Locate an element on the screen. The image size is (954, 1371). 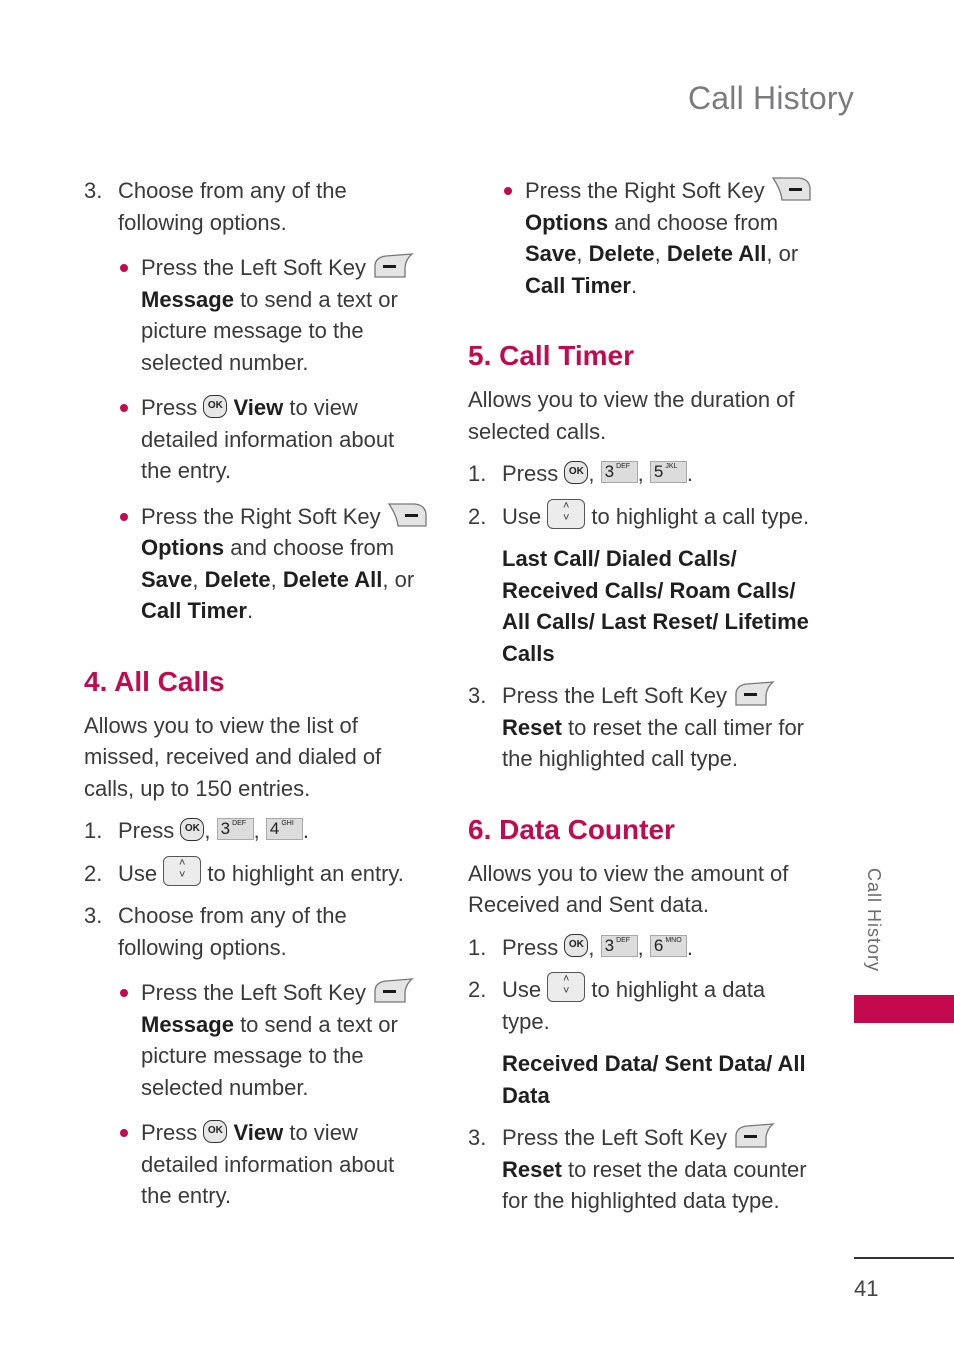
option-list: Received Data/ Sent Data/ All Data is located at coordinates (640, 1079).